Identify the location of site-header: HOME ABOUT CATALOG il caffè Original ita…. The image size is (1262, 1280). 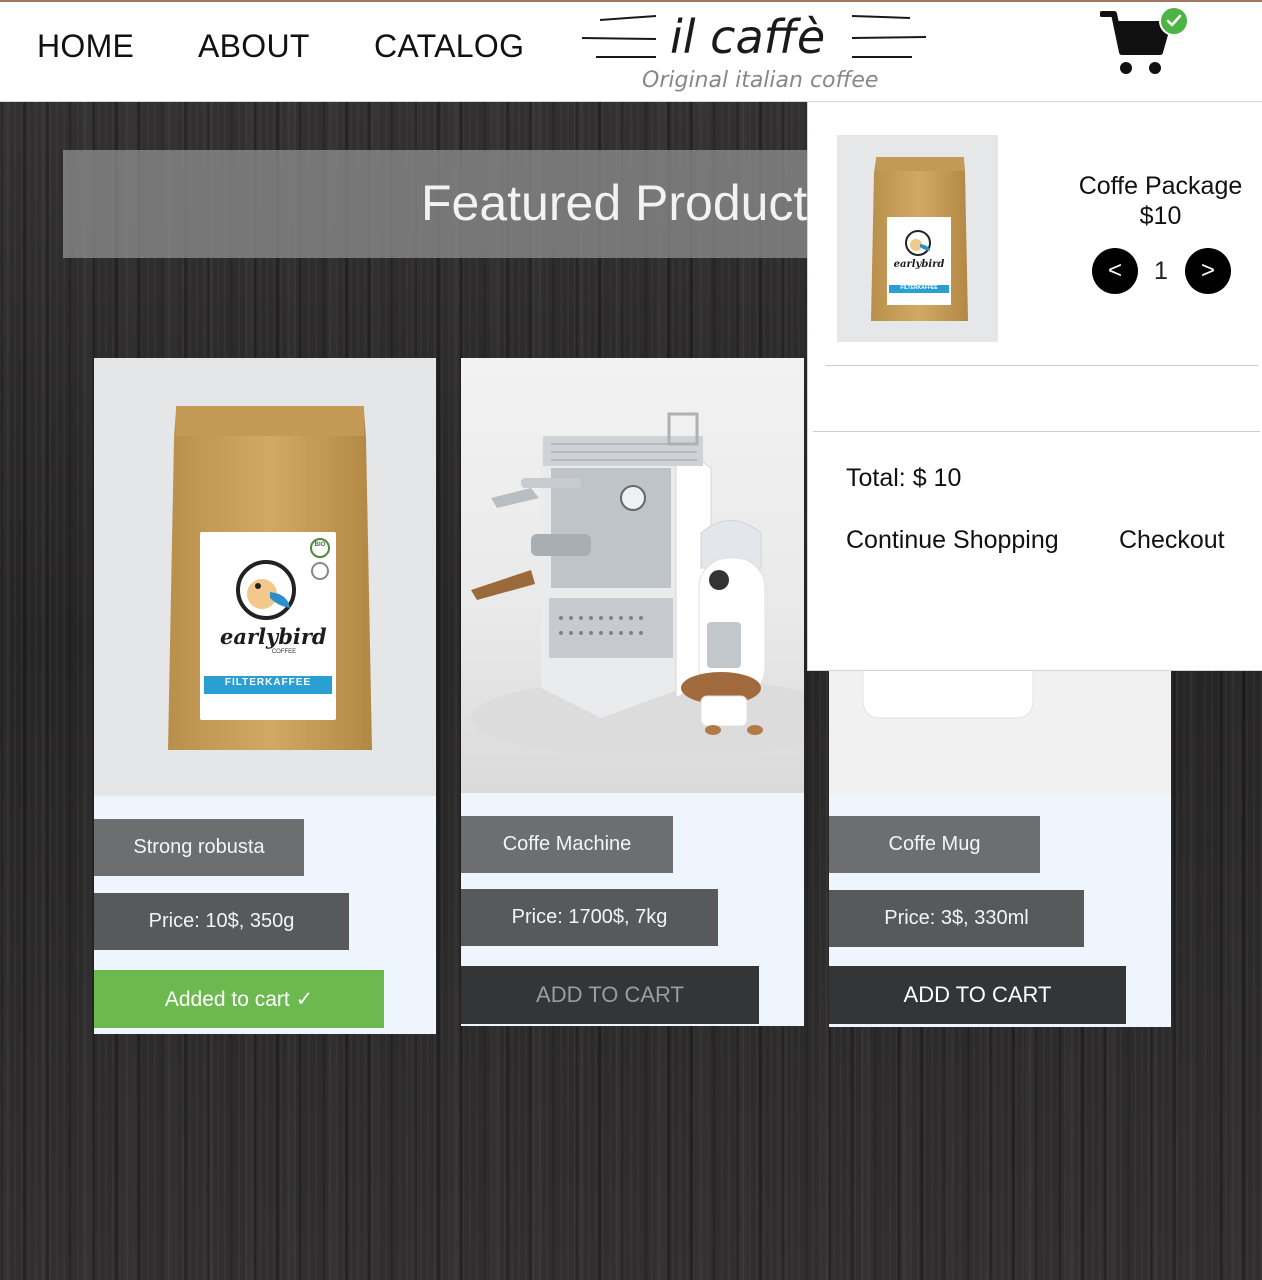
(631, 52).